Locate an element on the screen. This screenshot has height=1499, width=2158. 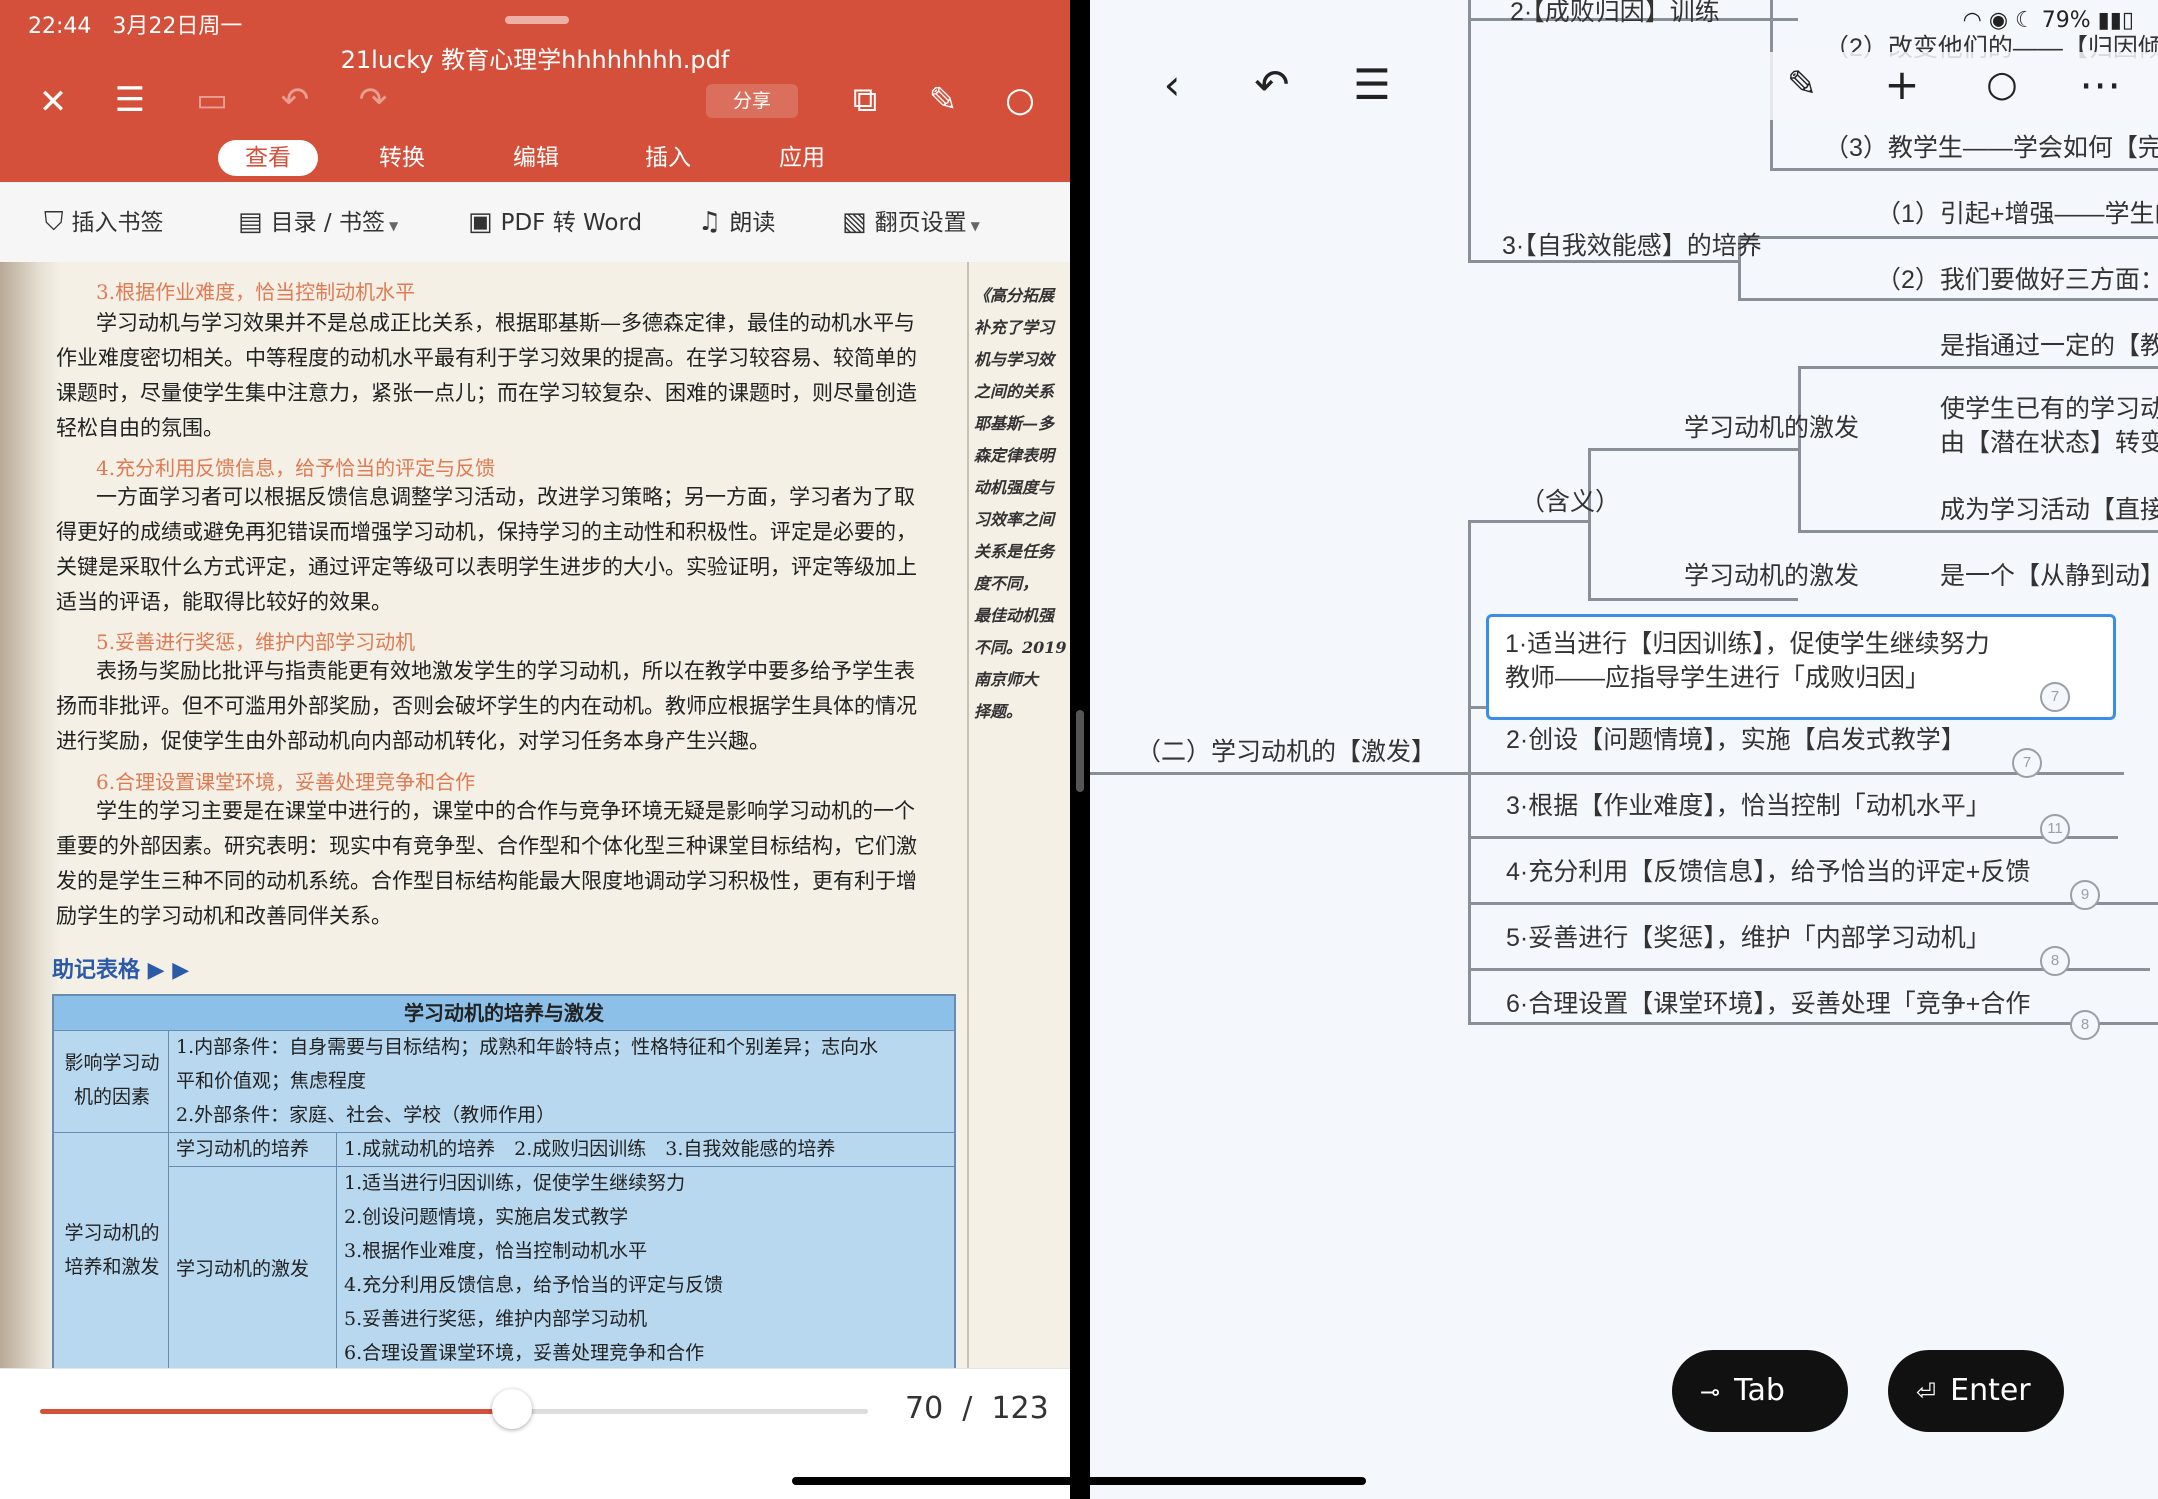
node-definition: （含义） is located at coordinates (1570, 500).